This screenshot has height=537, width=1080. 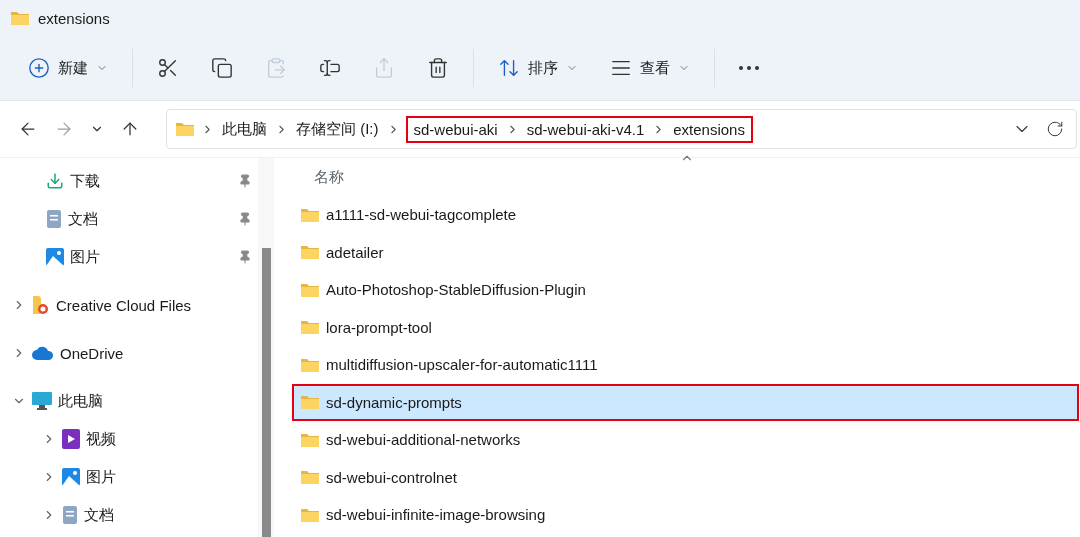 What do you see at coordinates (266, 347) in the screenshot?
I see `scrollbar` at bounding box center [266, 347].